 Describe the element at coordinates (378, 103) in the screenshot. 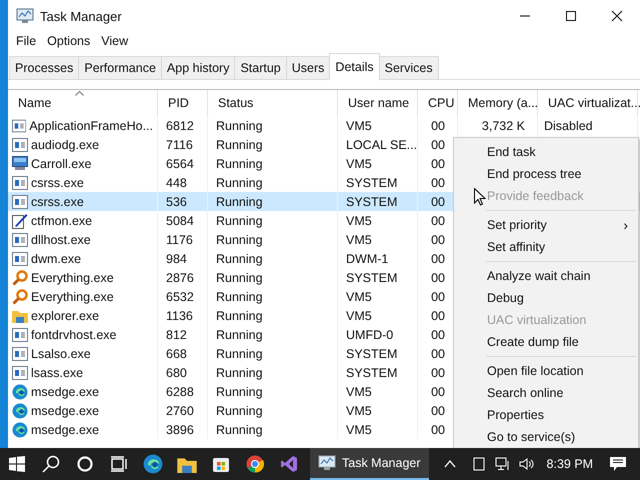

I see `column-header: User name` at that location.